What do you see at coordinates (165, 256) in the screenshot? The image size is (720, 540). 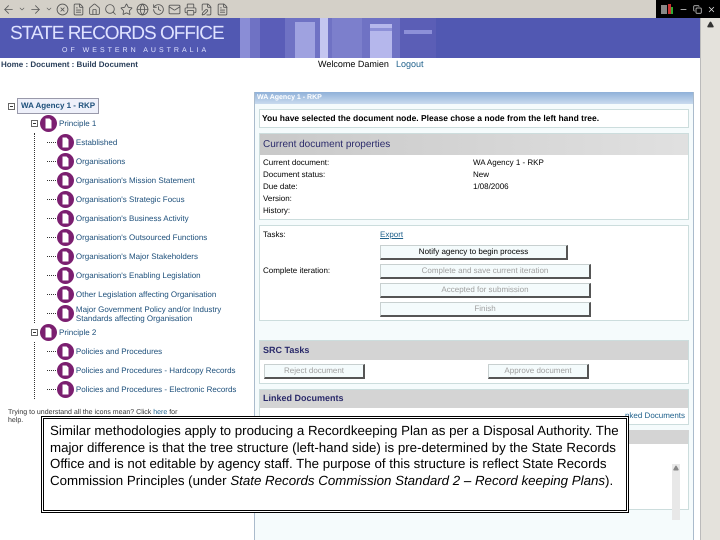 I see `tree-item: Organisation's Major Stakeholders` at bounding box center [165, 256].